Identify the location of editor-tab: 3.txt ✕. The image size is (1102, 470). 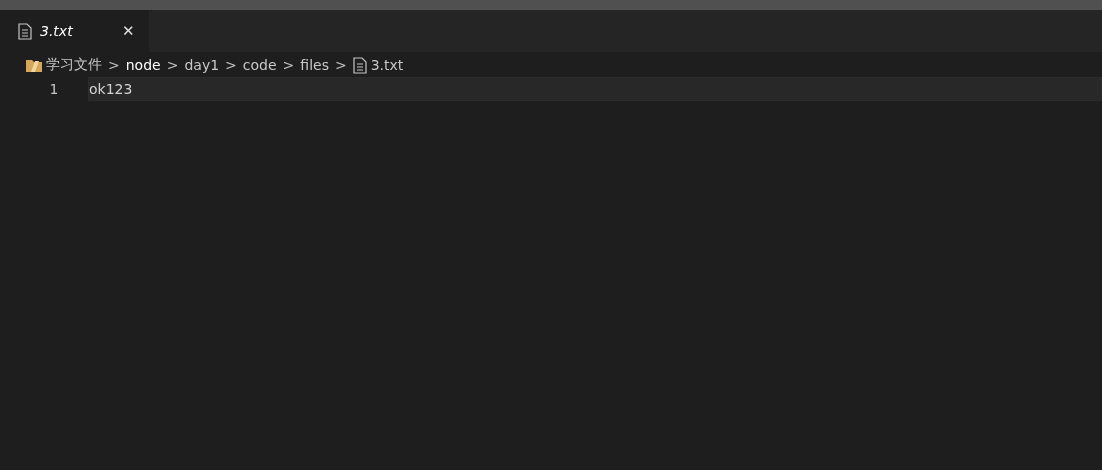
(75, 31).